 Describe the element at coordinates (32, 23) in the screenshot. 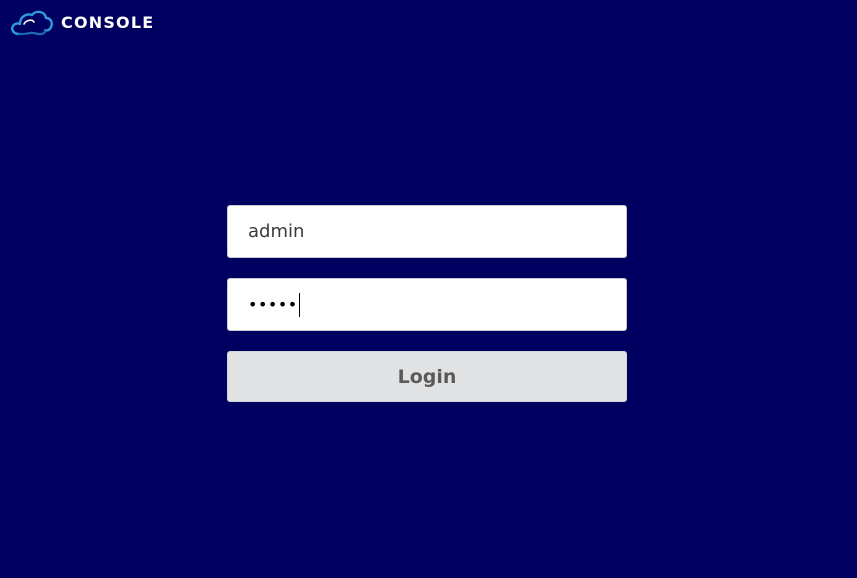

I see `cloud-icon` at that location.